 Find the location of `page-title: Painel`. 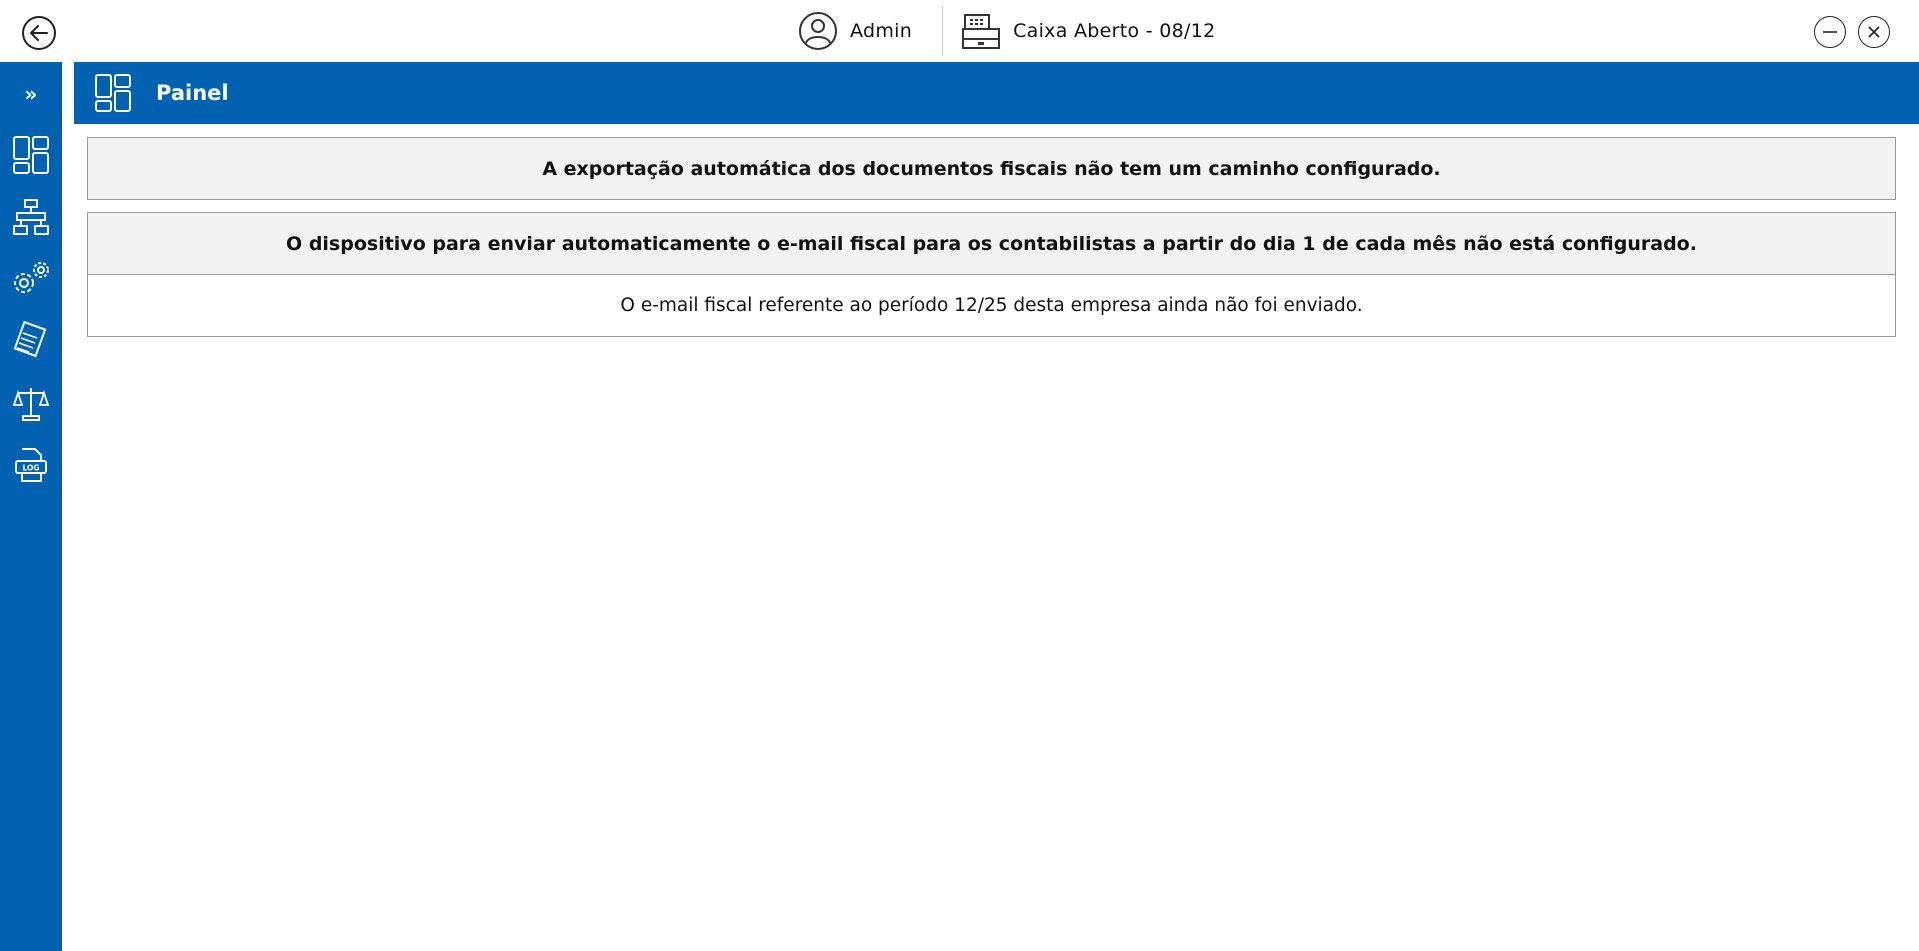

page-title: Painel is located at coordinates (192, 93).